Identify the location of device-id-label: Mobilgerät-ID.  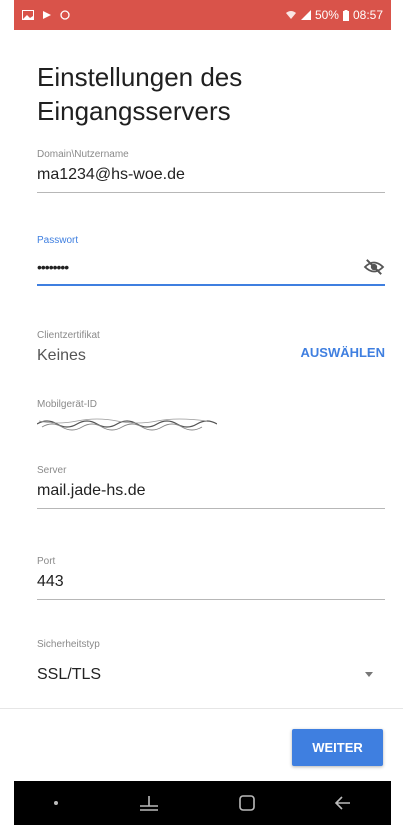
(67, 404).